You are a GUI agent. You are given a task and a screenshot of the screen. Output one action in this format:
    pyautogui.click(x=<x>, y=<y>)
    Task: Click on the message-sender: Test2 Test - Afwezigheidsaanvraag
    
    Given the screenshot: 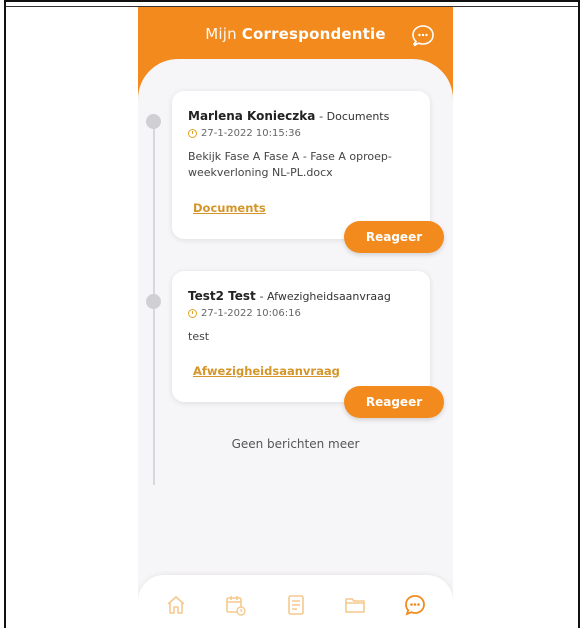 What is the action you would take?
    pyautogui.click(x=289, y=296)
    